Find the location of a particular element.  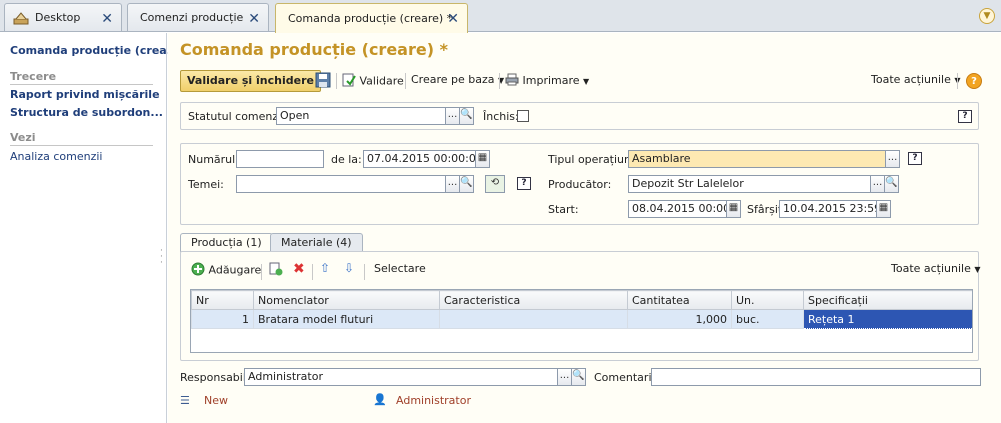

closed-checkbox is located at coordinates (523, 116).